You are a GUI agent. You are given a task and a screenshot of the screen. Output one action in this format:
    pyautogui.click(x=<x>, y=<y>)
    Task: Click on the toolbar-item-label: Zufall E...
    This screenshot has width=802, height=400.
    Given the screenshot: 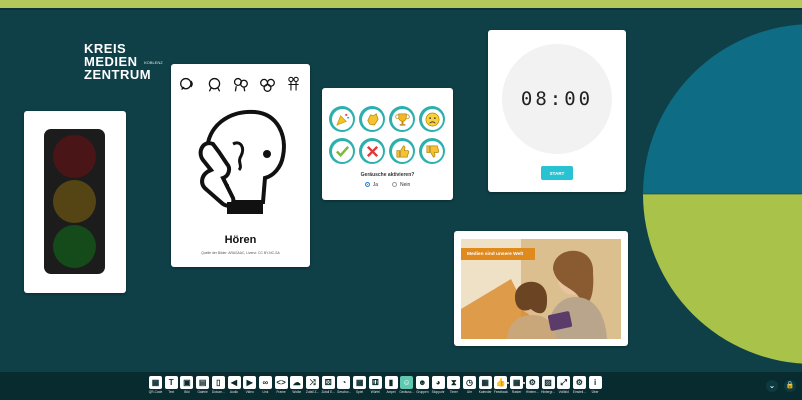 What is the action you would take?
    pyautogui.click(x=328, y=392)
    